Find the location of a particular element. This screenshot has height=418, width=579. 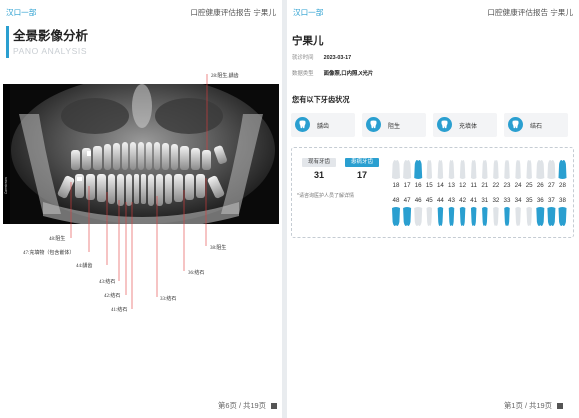

tooth-number-28: 28 is located at coordinates (562, 185).